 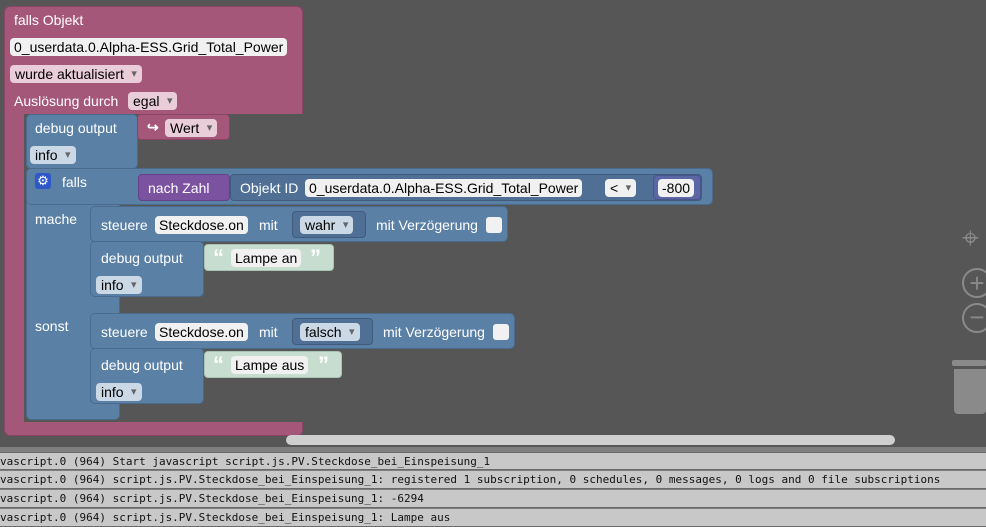 What do you see at coordinates (974, 318) in the screenshot?
I see `minus-icon: −` at bounding box center [974, 318].